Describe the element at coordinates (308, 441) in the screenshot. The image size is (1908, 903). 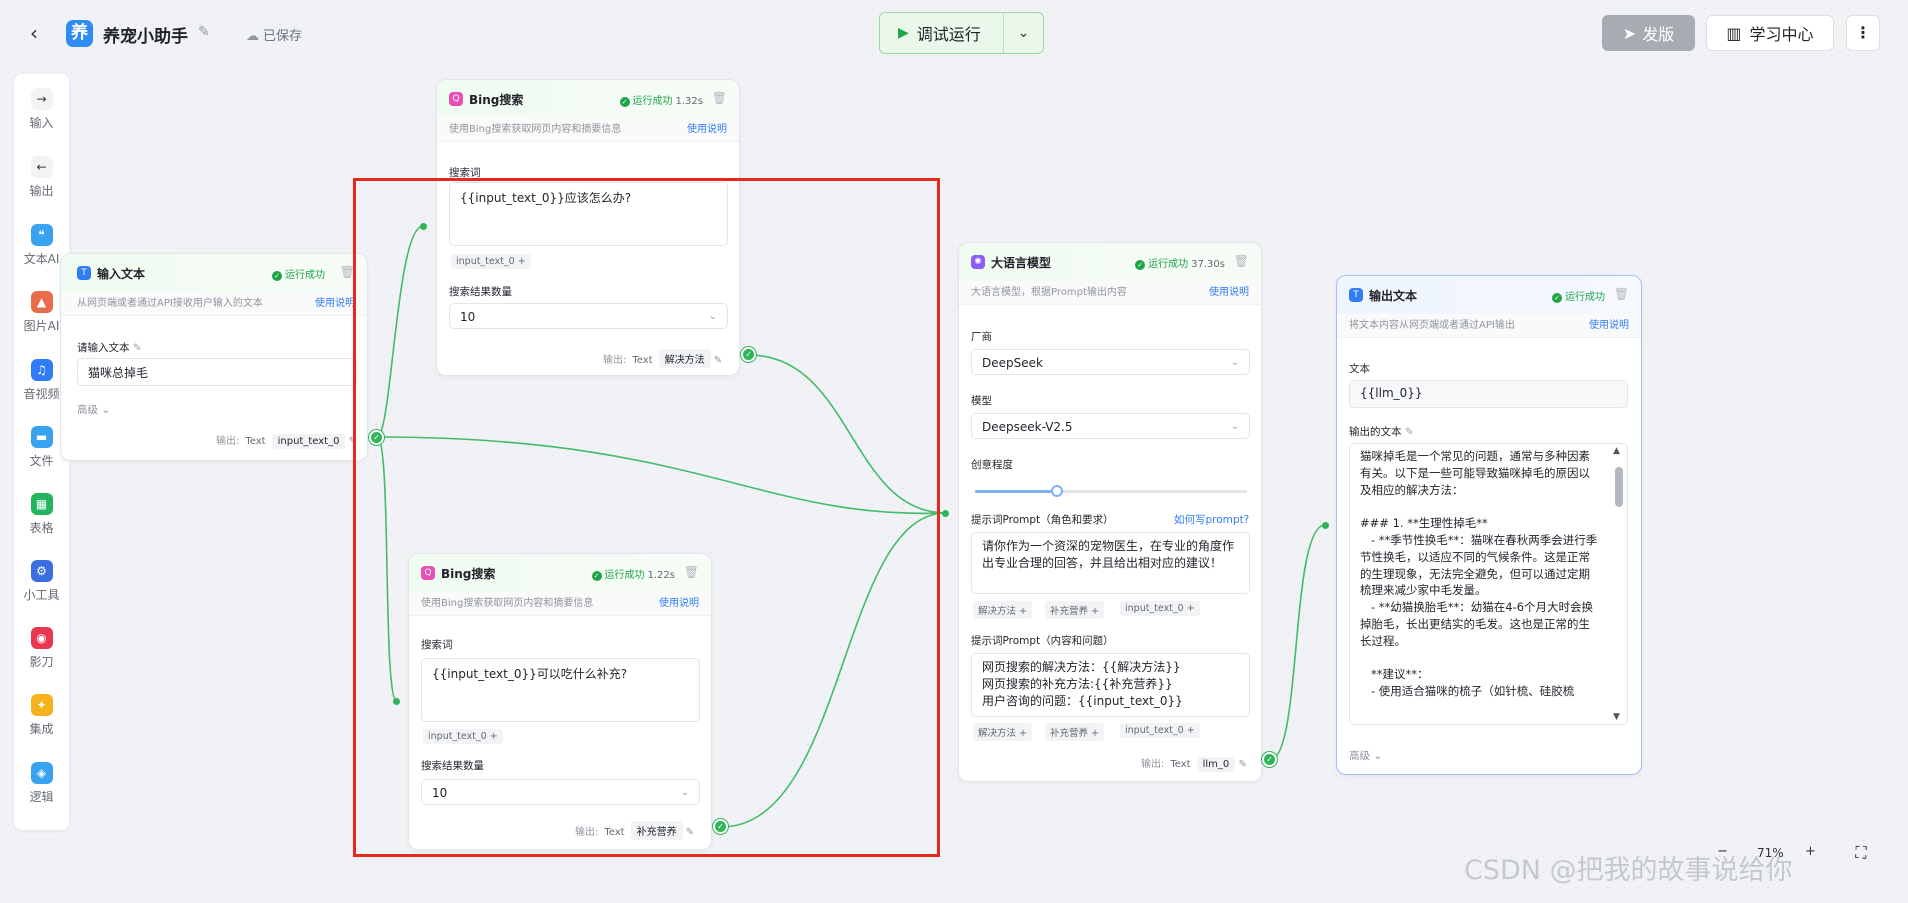
I see `output-variable: input_text_0` at that location.